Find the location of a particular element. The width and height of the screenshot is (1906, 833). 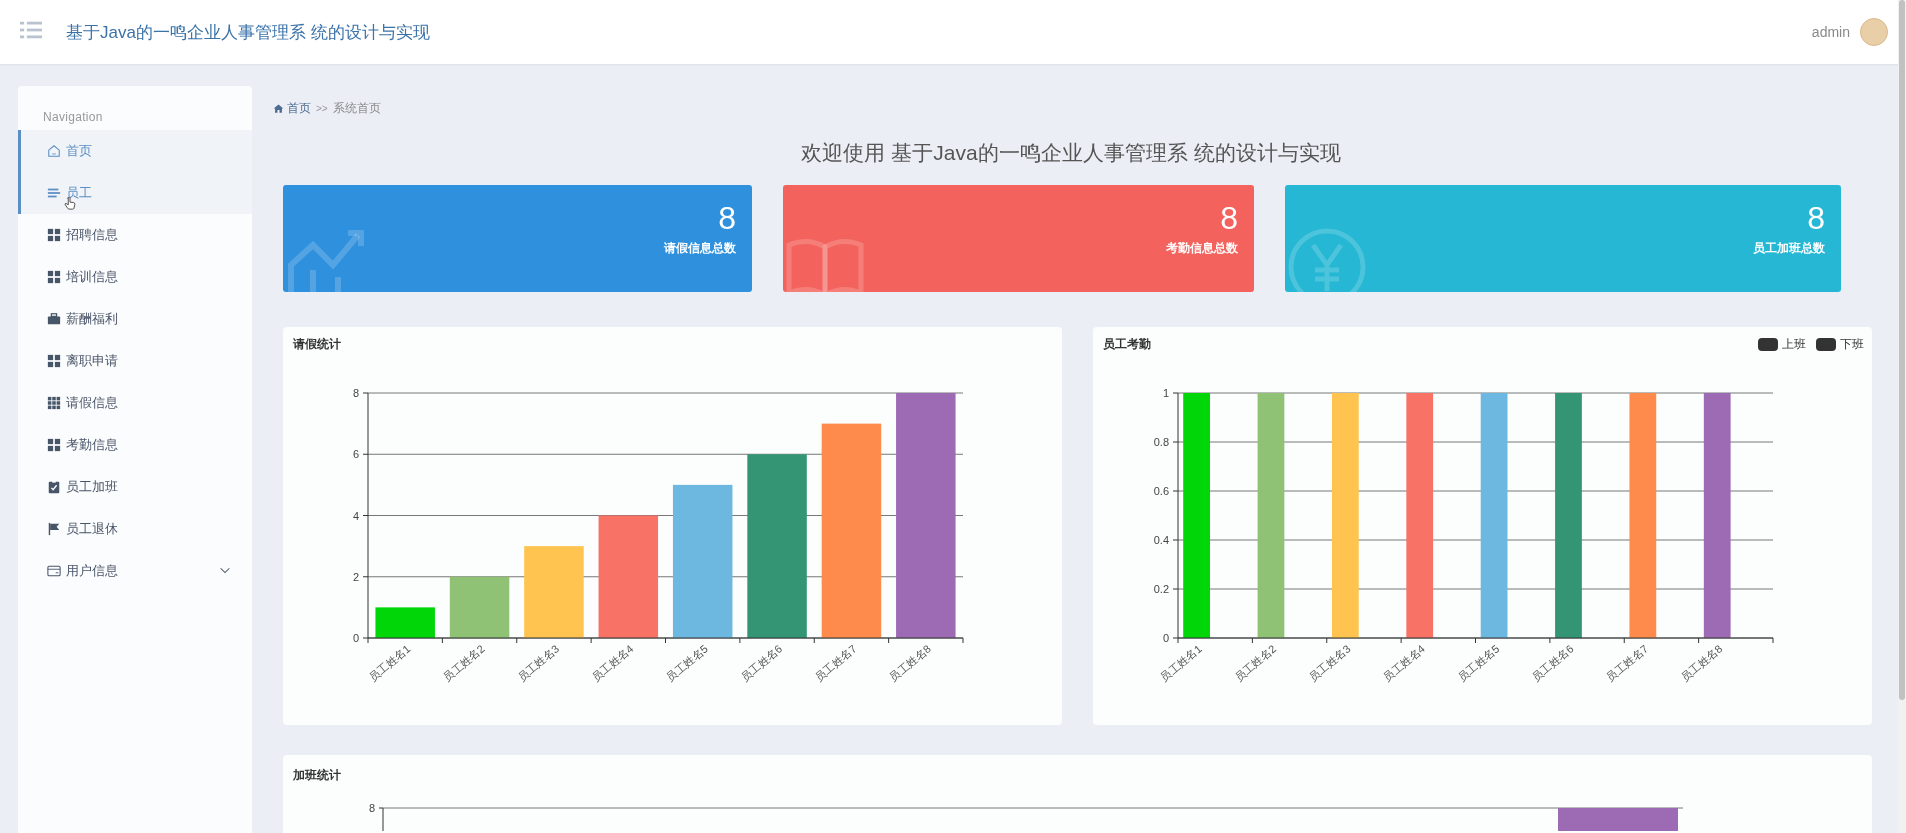

app-title: 基于Java的一鸣企业人事管理系 统的设计与实现 is located at coordinates (248, 32).